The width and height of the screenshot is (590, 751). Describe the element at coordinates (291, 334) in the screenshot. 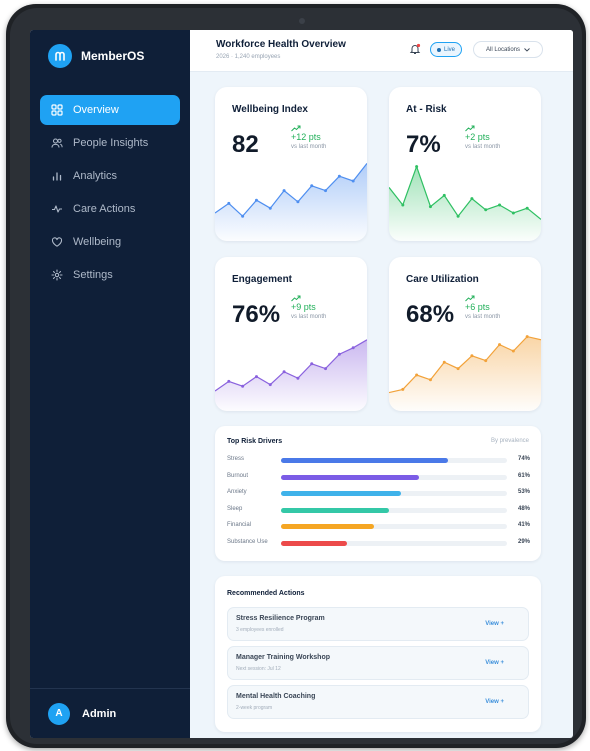

I see `kpi-card-engagement: Engagement 76% +9 pts vs last month` at that location.